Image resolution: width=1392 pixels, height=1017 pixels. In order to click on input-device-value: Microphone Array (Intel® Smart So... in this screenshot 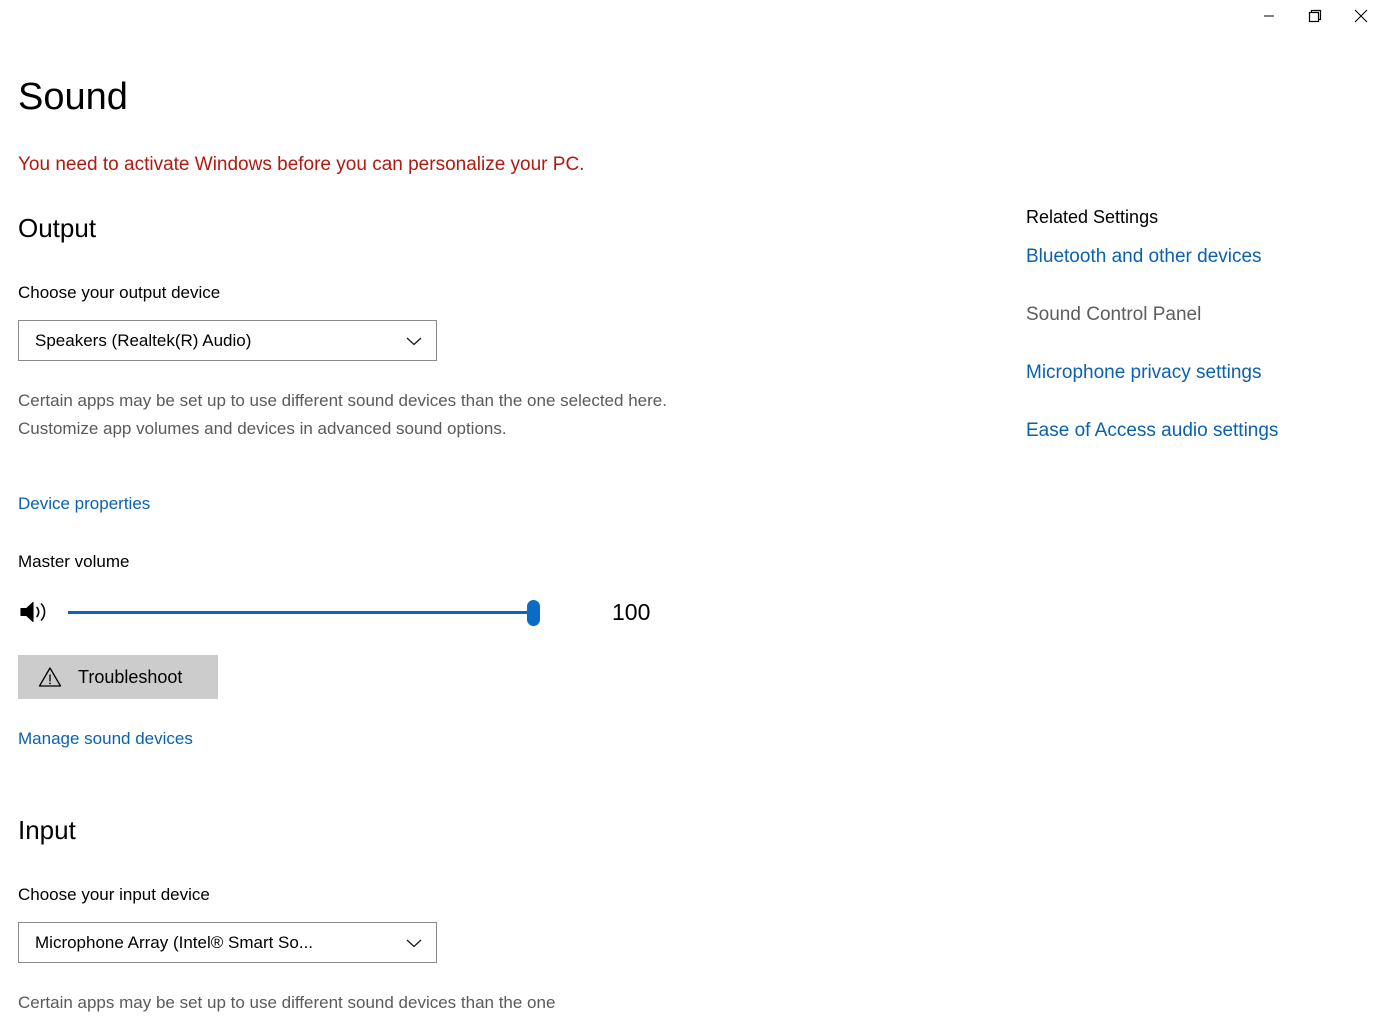, I will do `click(174, 942)`.